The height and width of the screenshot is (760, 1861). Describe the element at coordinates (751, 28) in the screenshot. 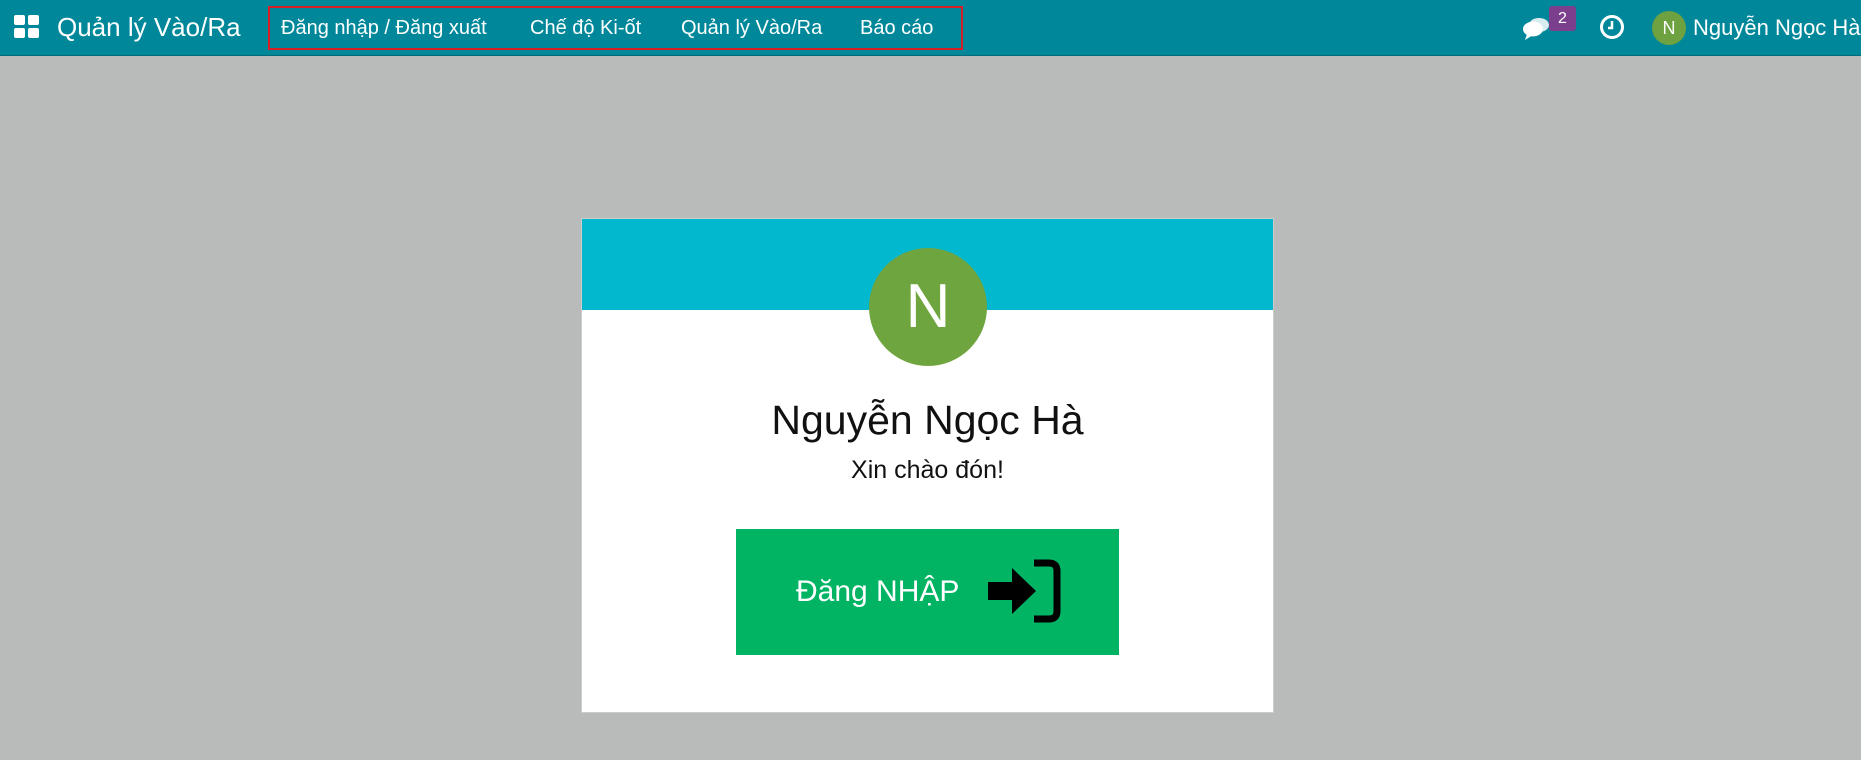

I see `menu-item-attendances: Quản lý Vào/Ra` at that location.